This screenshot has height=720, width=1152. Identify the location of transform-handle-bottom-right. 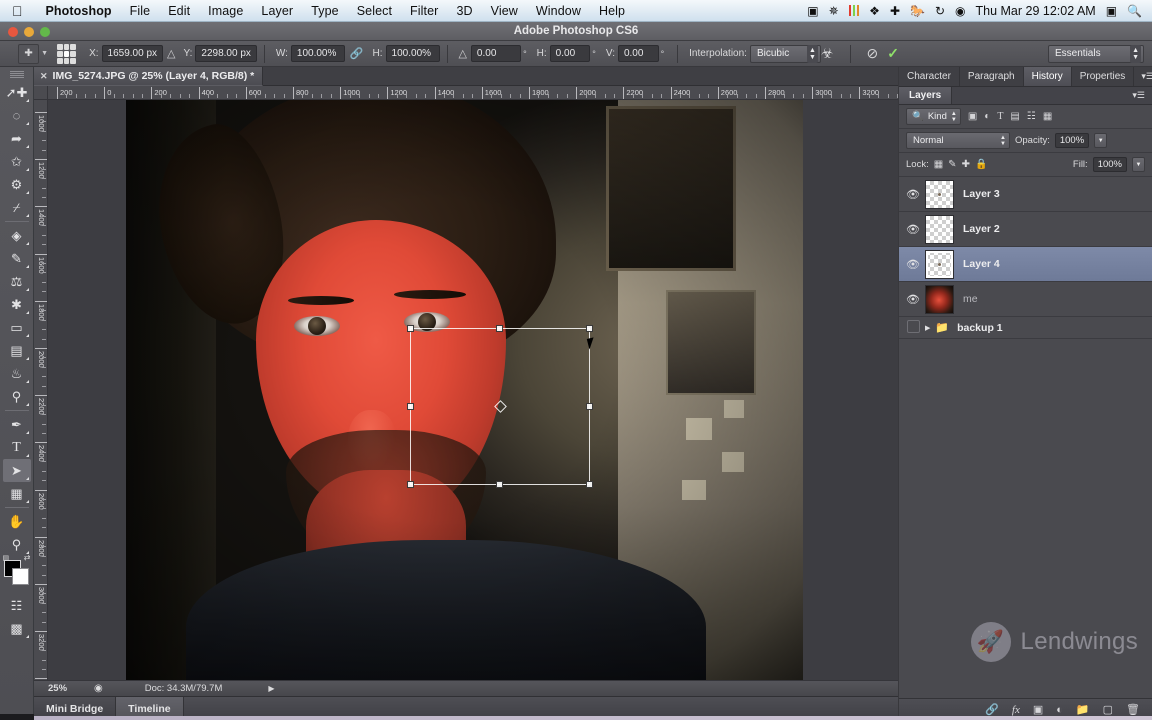
(589, 484).